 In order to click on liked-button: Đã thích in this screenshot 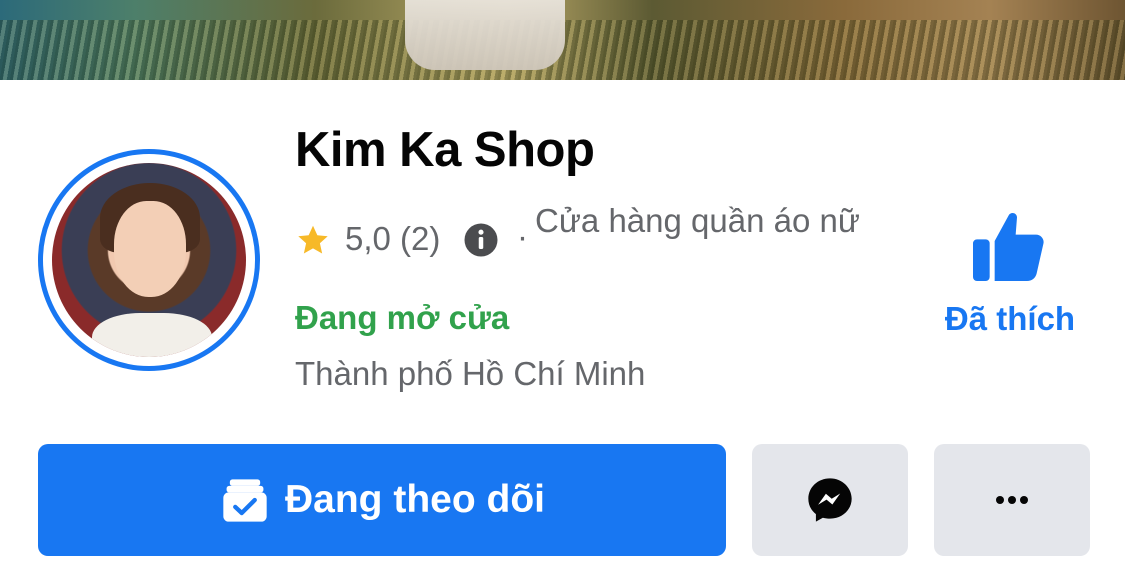, I will do `click(1010, 275)`.